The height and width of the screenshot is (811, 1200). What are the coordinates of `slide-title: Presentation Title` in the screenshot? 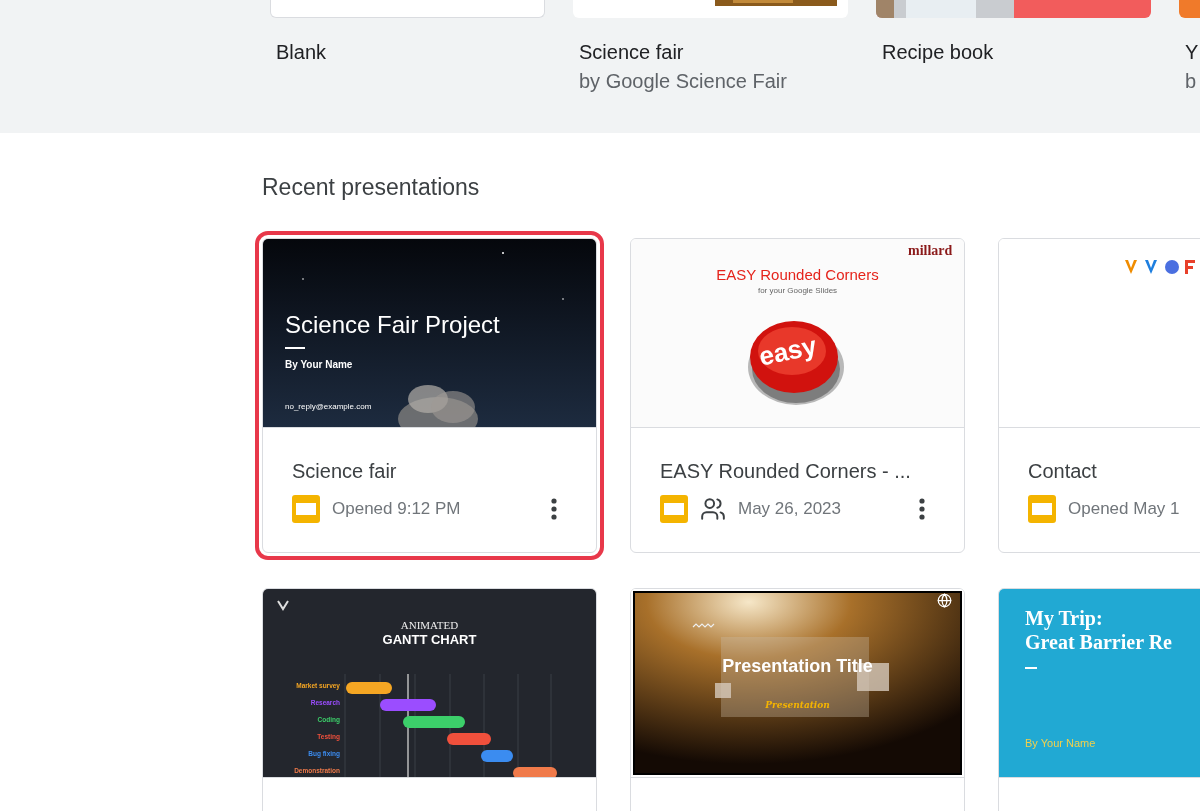 It's located at (797, 667).